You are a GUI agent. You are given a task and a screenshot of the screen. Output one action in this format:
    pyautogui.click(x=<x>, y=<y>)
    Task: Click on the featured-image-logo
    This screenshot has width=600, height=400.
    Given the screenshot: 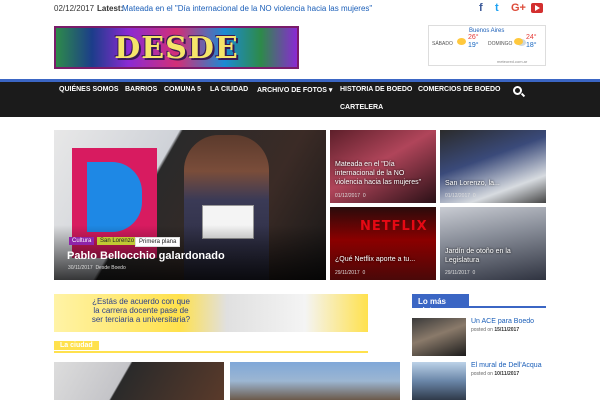 What is the action you would take?
    pyautogui.click(x=114, y=197)
    